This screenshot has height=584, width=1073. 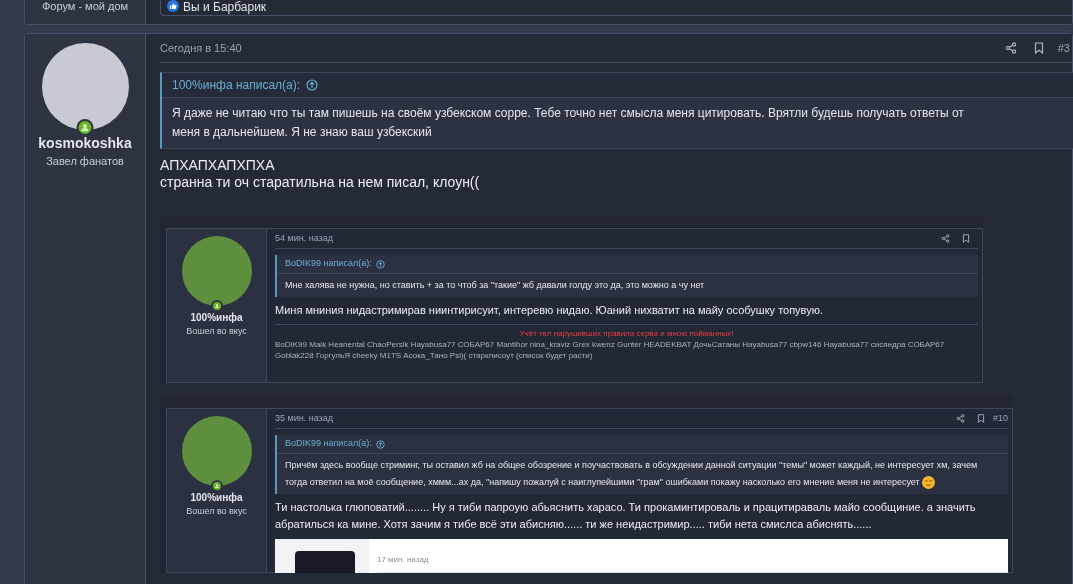 I want to click on user-title: Завел фанатов, so click(x=85, y=161).